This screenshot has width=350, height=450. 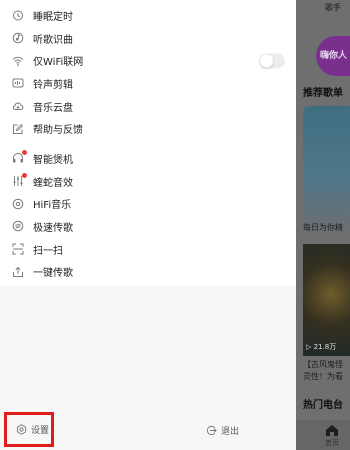 What do you see at coordinates (18, 204) in the screenshot?
I see `hifi-icon` at bounding box center [18, 204].